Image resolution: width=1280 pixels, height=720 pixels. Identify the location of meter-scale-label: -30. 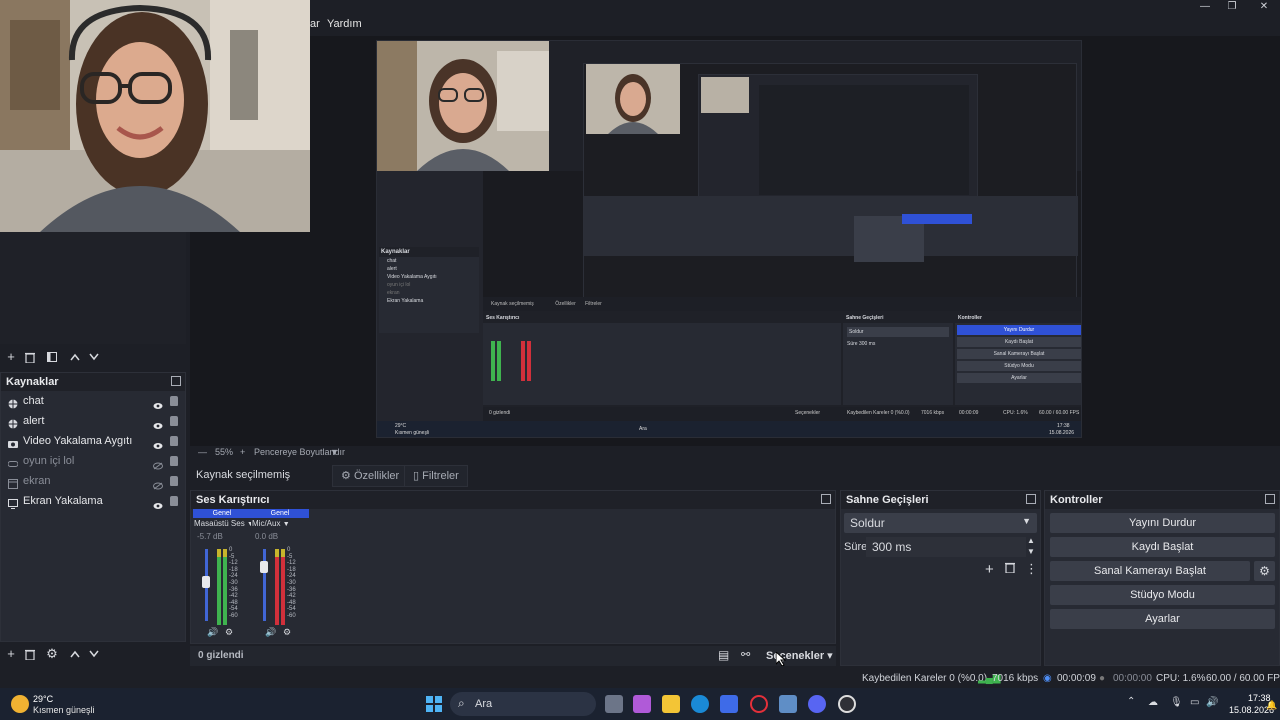
(233, 583).